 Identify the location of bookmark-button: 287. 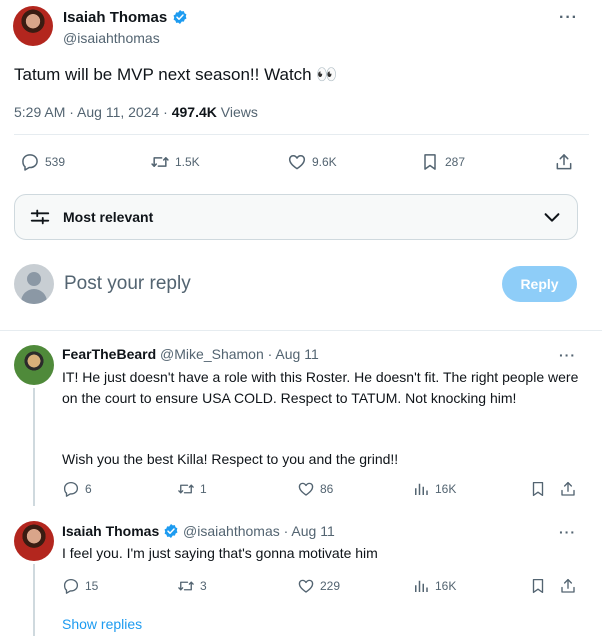
(442, 162).